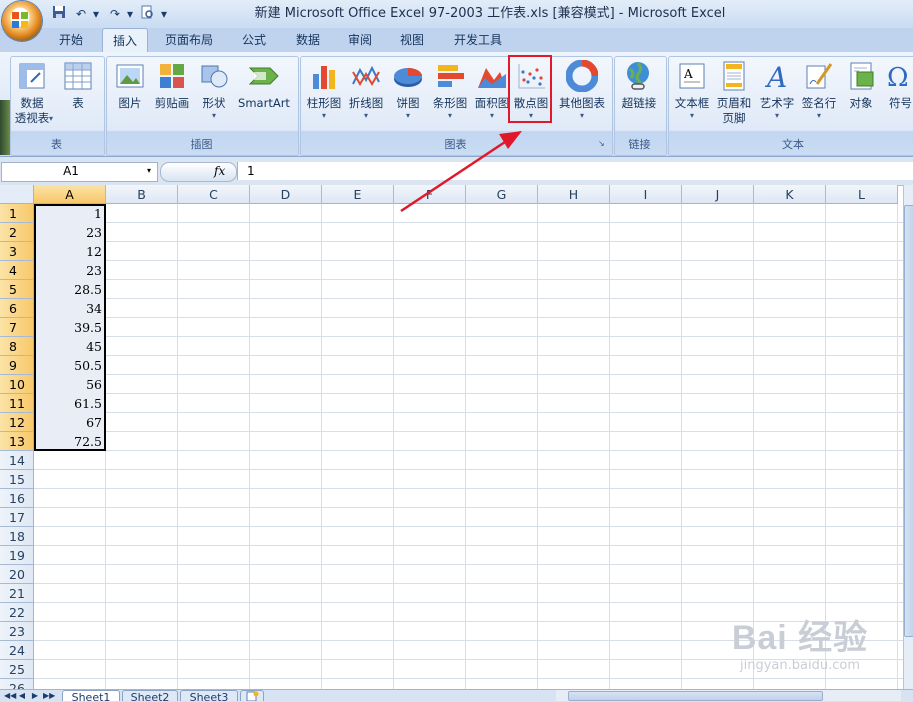  Describe the element at coordinates (17, 327) in the screenshot. I see `row-header-7: 7` at that location.